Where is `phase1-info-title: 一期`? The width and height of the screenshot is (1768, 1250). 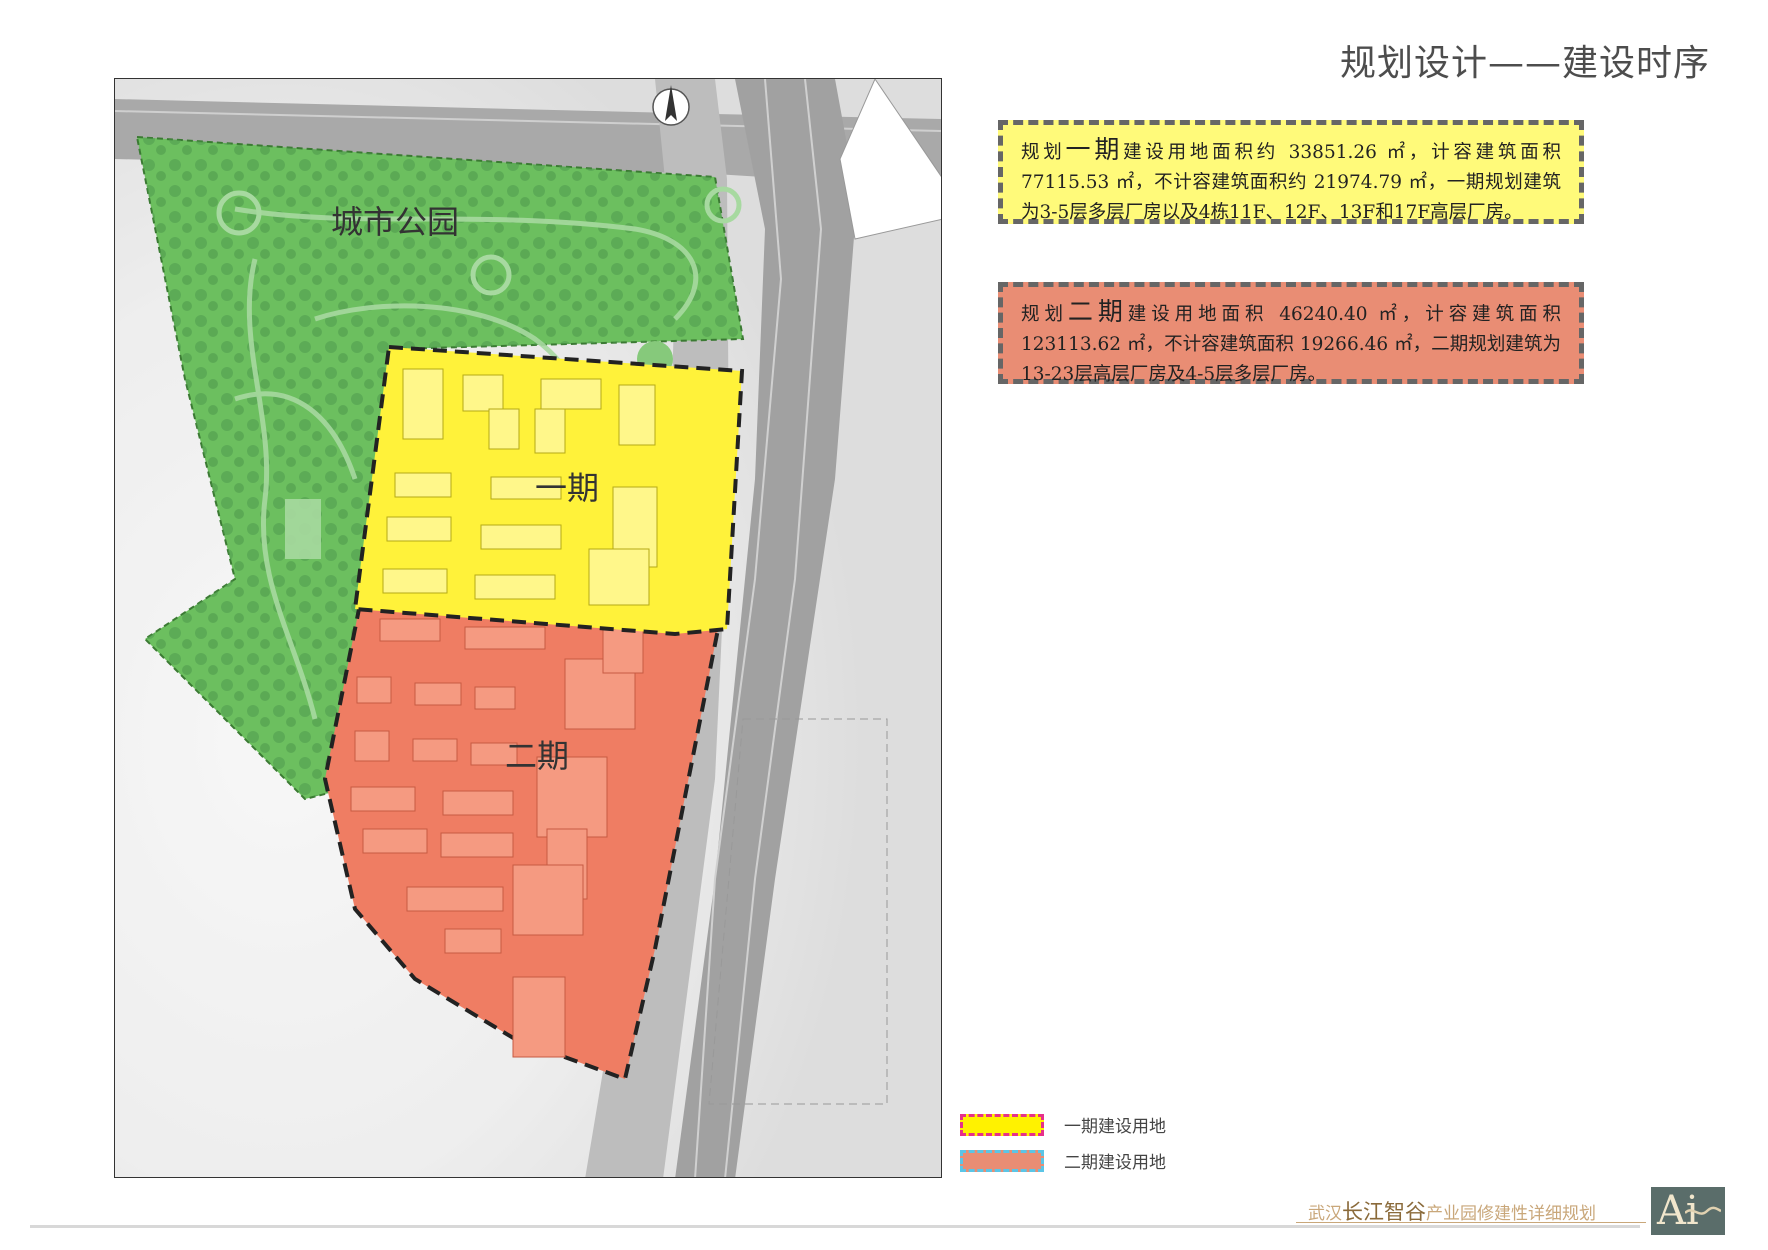
phase1-info-title: 一期 is located at coordinates (1094, 149).